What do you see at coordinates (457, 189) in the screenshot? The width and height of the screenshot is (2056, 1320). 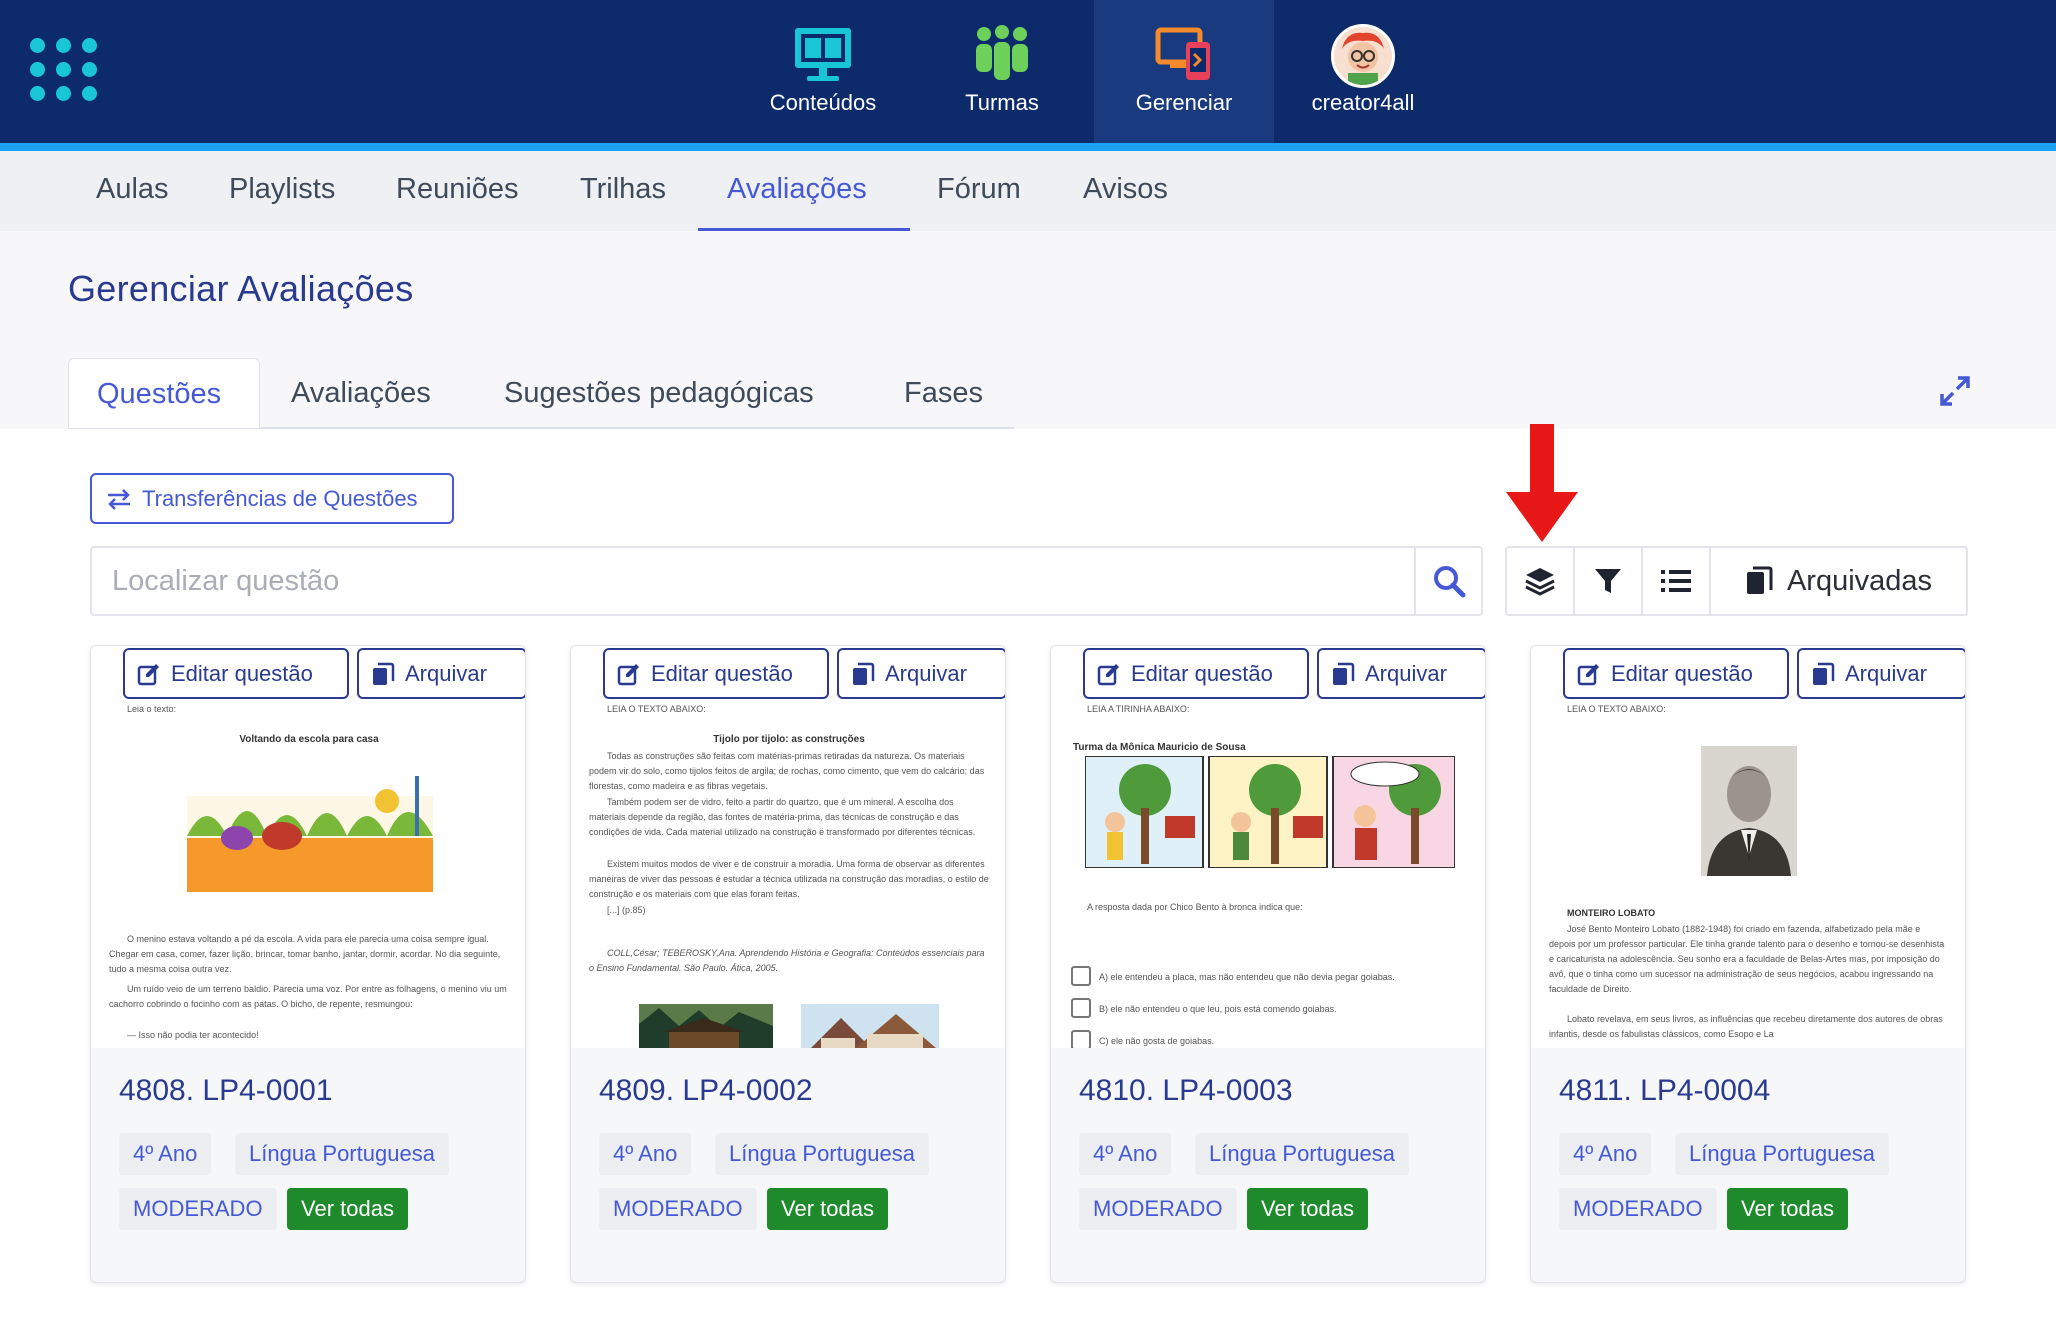 I see `subnav-item-reunioes: Reuniões` at bounding box center [457, 189].